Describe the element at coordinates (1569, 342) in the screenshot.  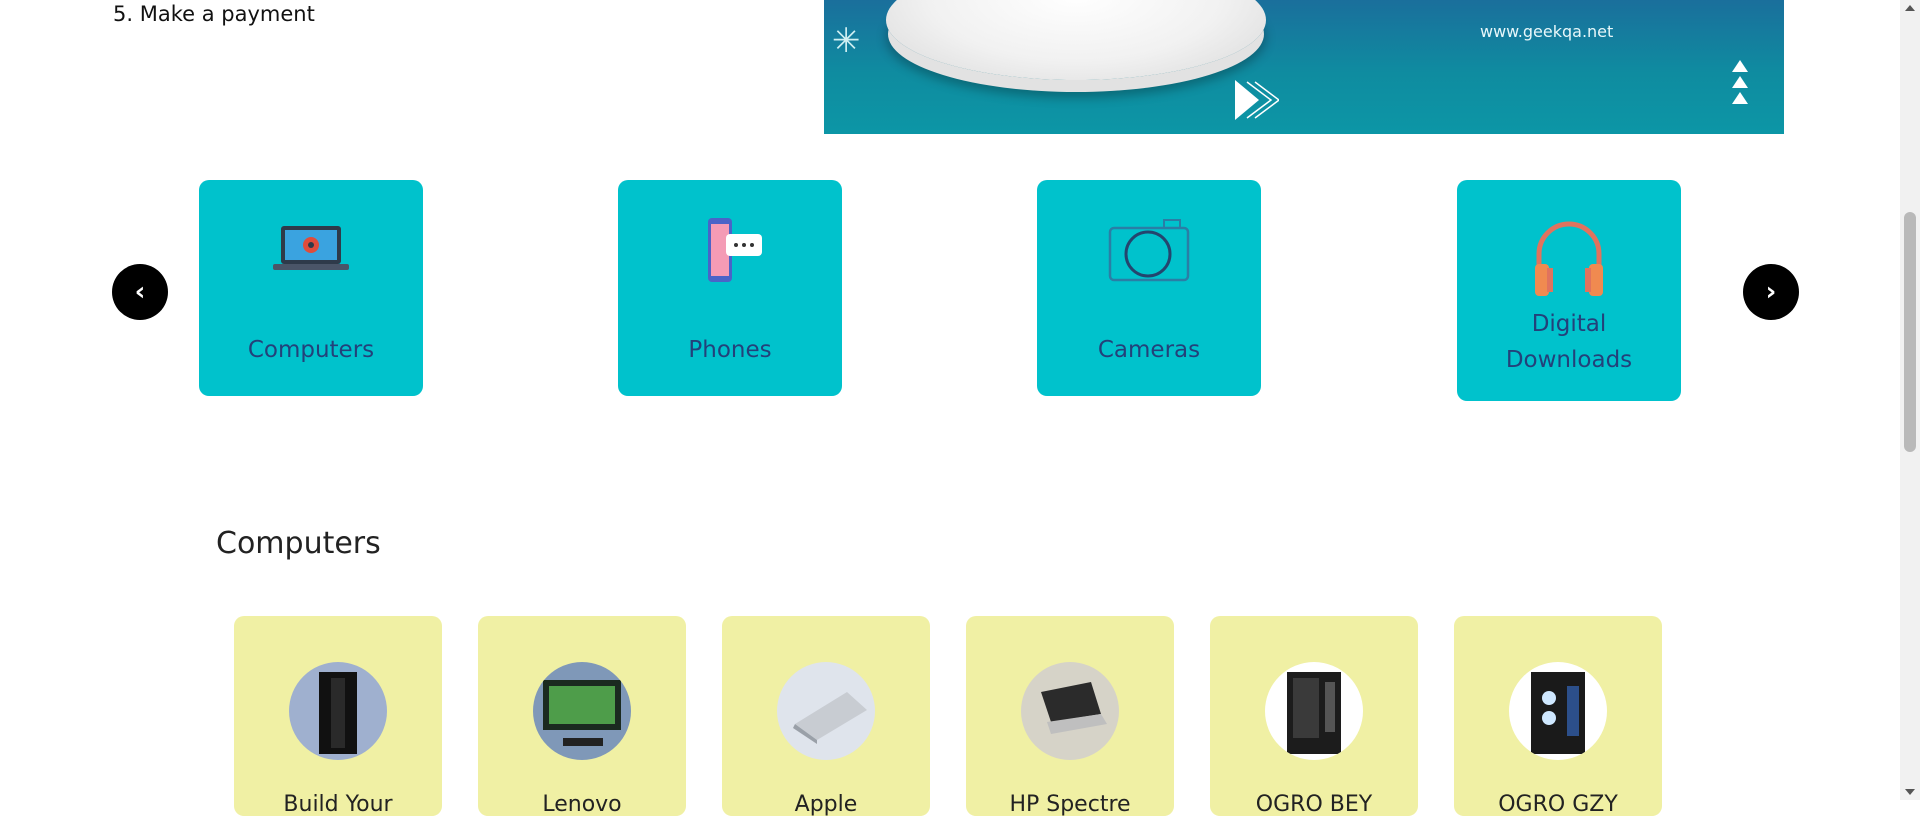
I see `category-label: Digital Downloads` at that location.